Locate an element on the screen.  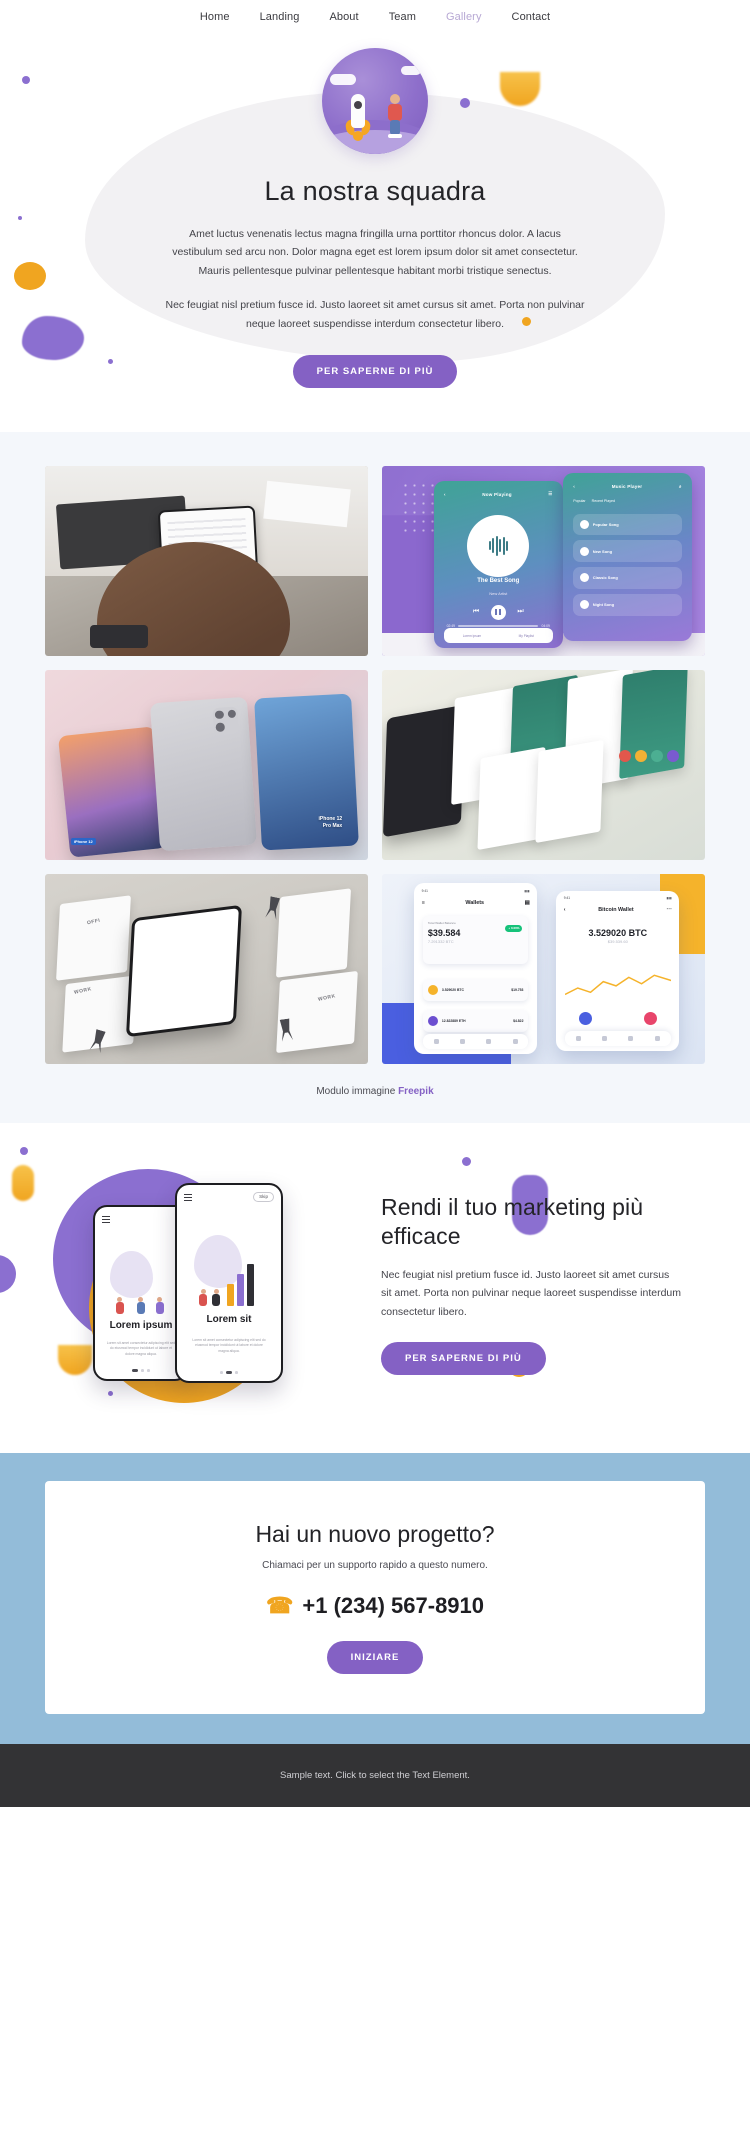
phone-back-title: Lorem ipsum is located at coordinates (141, 1326).